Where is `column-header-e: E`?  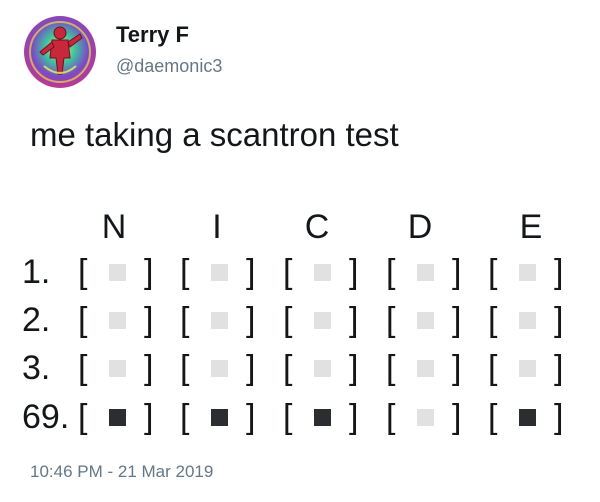 column-header-e: E is located at coordinates (531, 227).